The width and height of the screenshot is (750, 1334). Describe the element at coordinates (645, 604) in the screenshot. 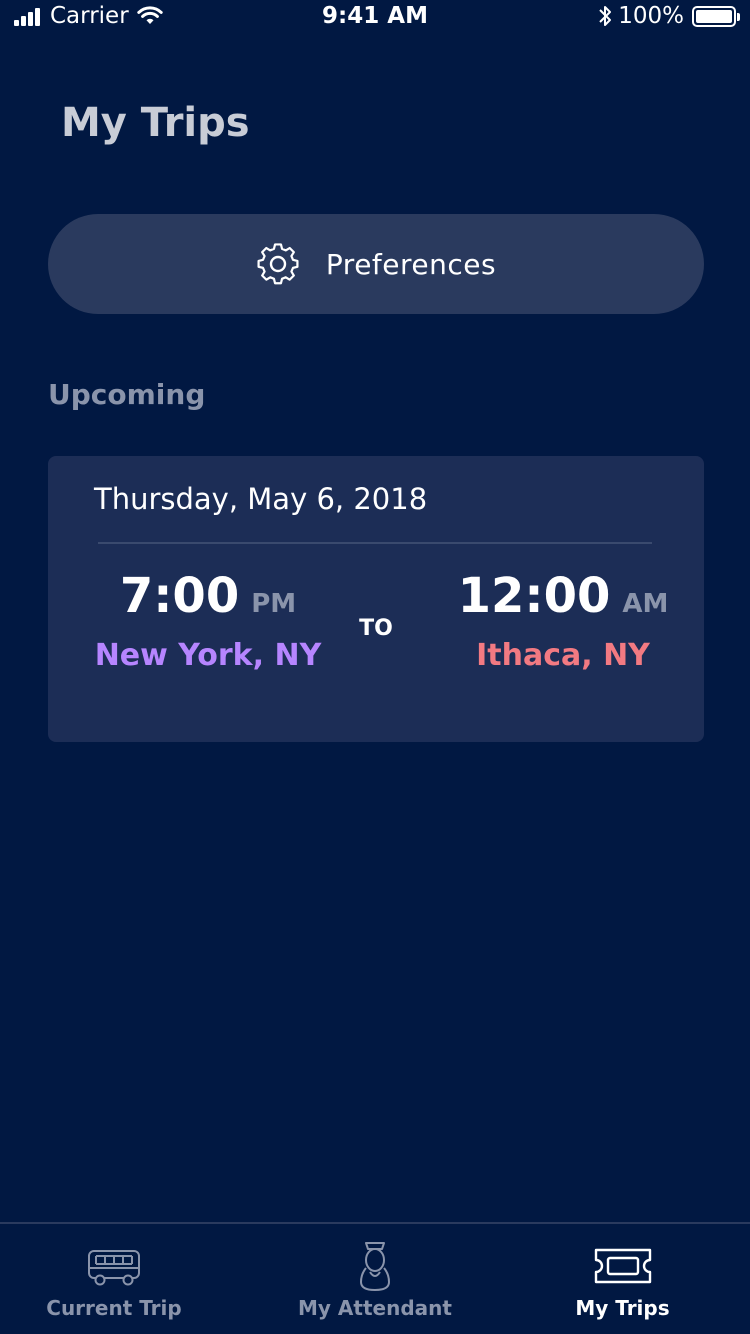

I see `arrival-ampm: AM` at that location.